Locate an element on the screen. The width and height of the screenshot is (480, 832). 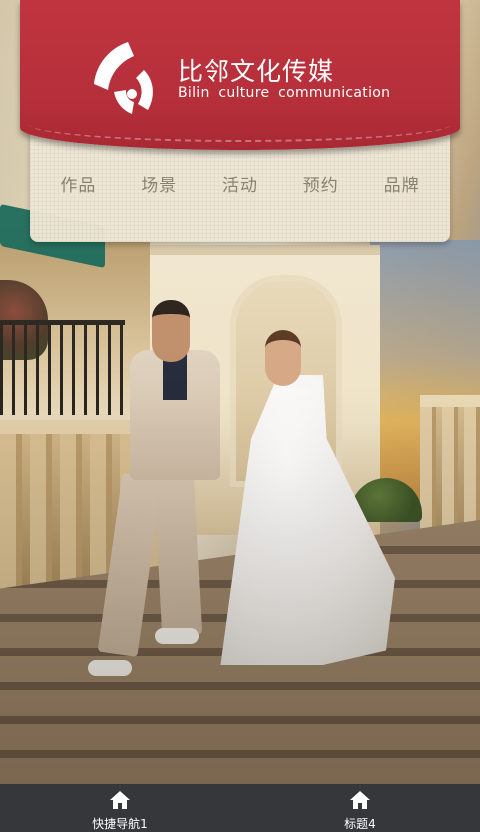
nav-item-booking: 预约 is located at coordinates (321, 183).